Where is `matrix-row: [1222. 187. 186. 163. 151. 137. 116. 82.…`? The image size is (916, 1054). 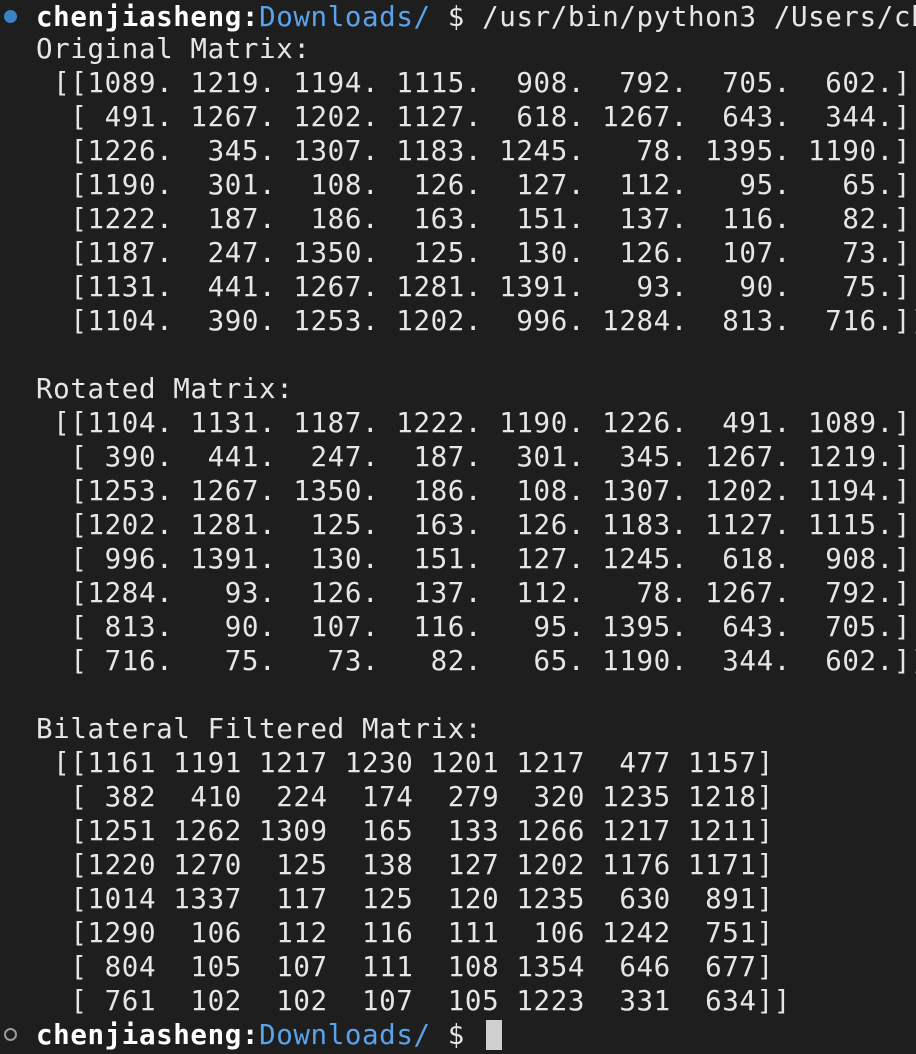
matrix-row: [1222. 187. 186. 163. 151. 137. 116. 82.… is located at coordinates (473, 219).